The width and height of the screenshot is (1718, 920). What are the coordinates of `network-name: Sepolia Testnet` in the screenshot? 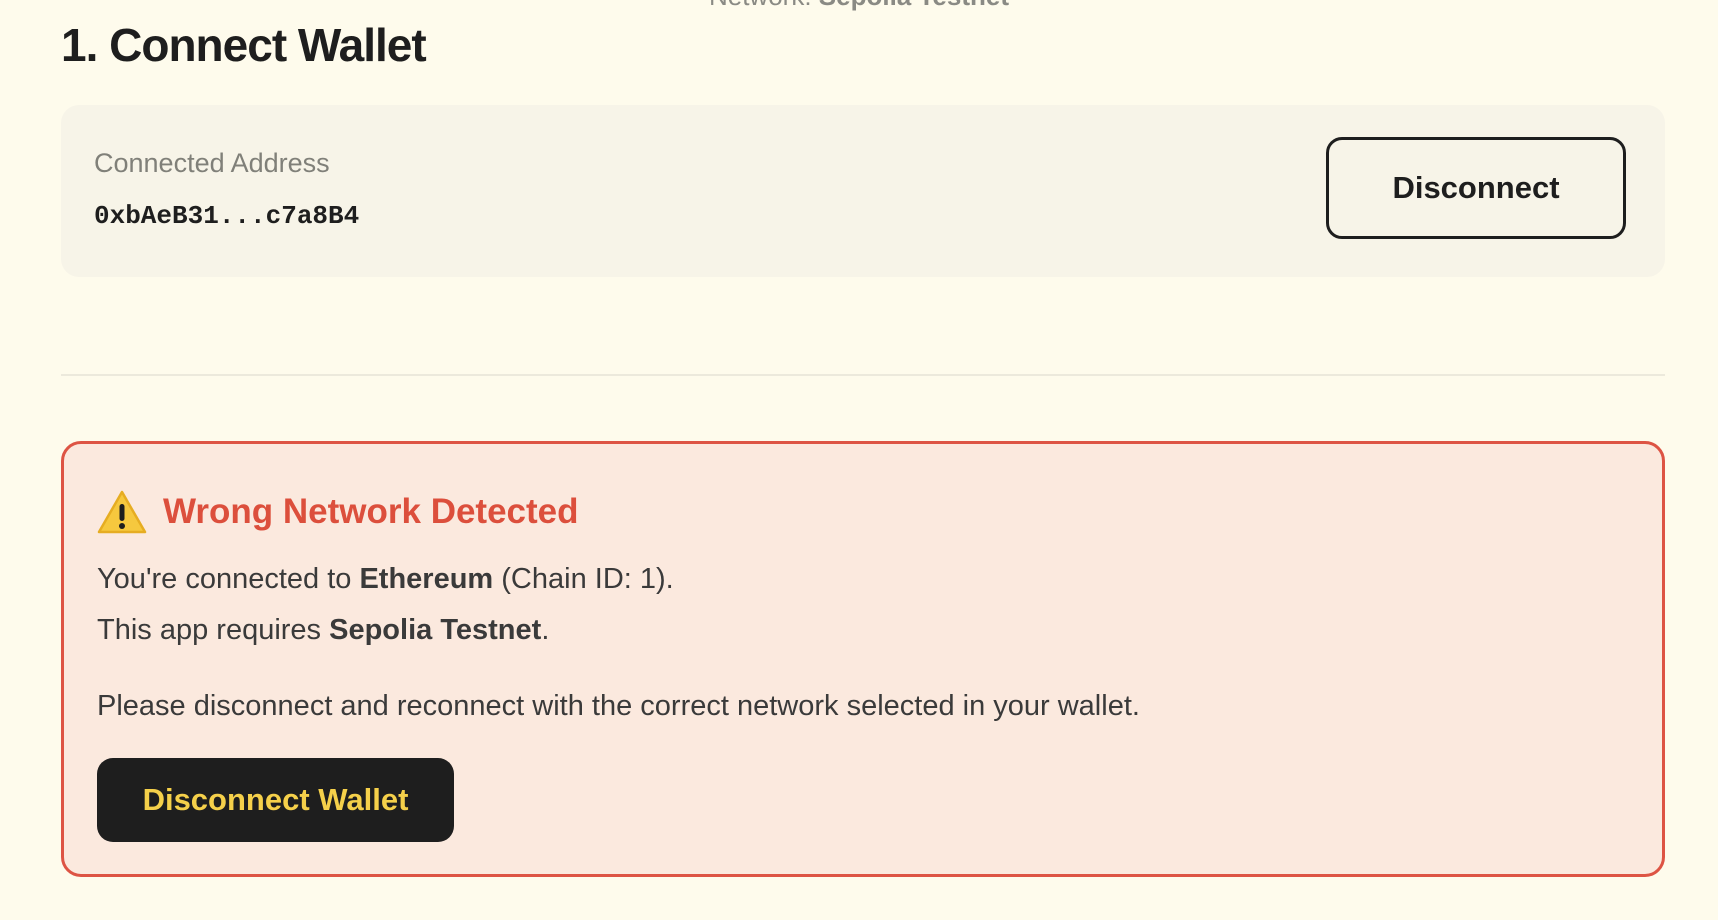 It's located at (914, 5).